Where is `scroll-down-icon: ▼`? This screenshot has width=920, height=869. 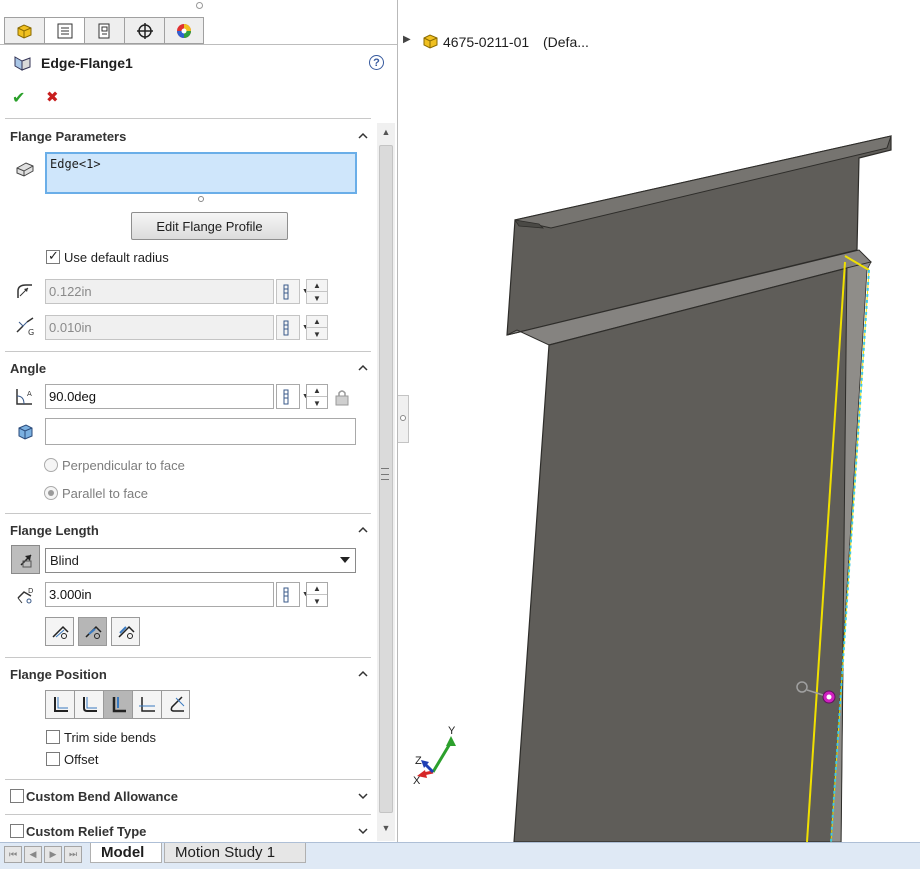 scroll-down-icon: ▼ is located at coordinates (386, 828).